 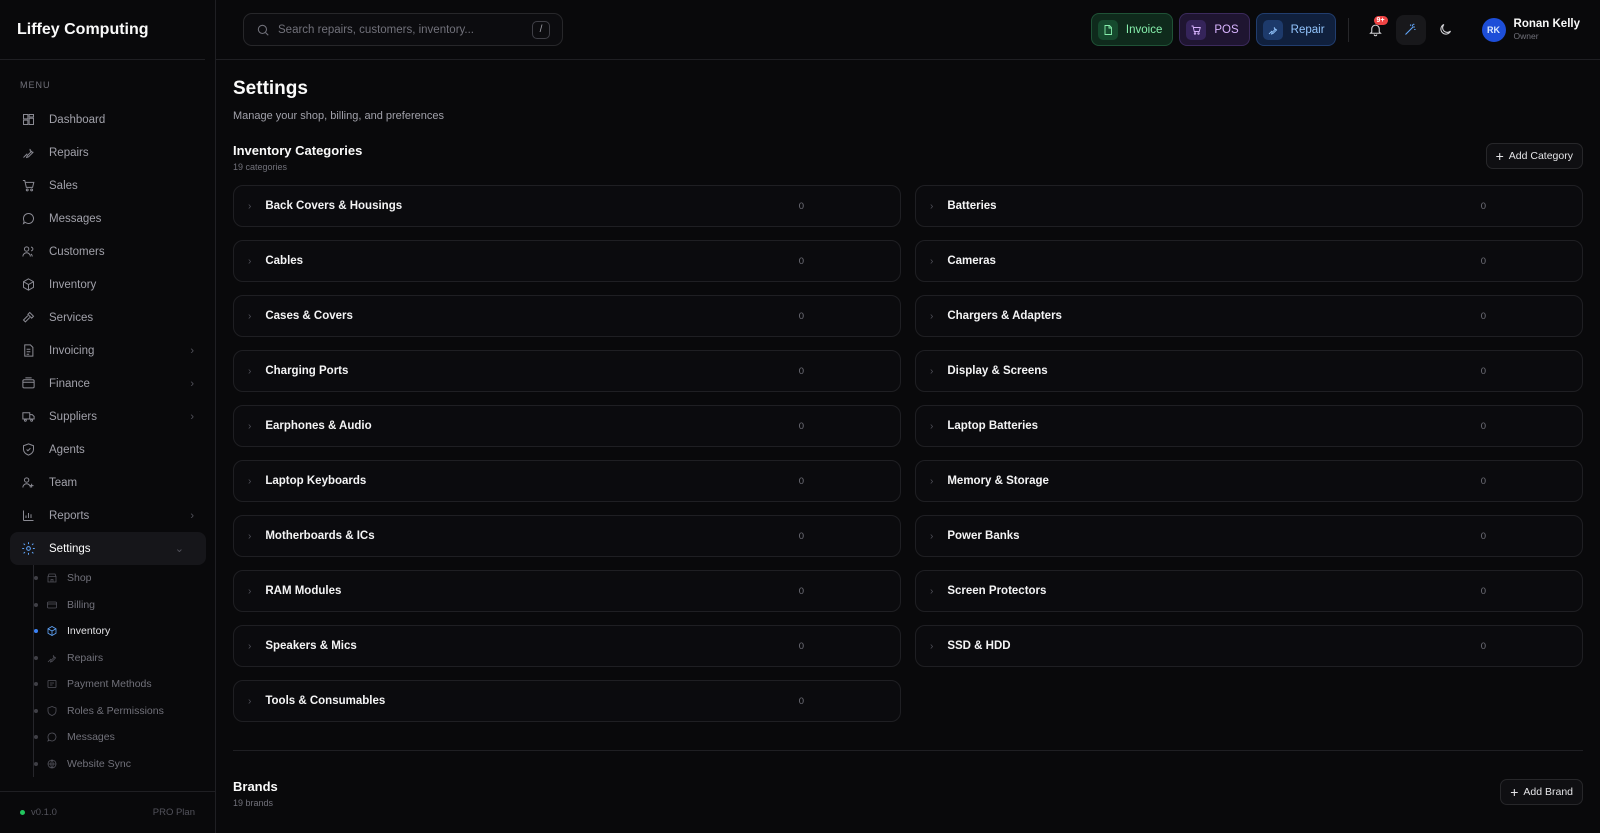 I want to click on sidebar-item-finance: Finance ›, so click(x=108, y=383).